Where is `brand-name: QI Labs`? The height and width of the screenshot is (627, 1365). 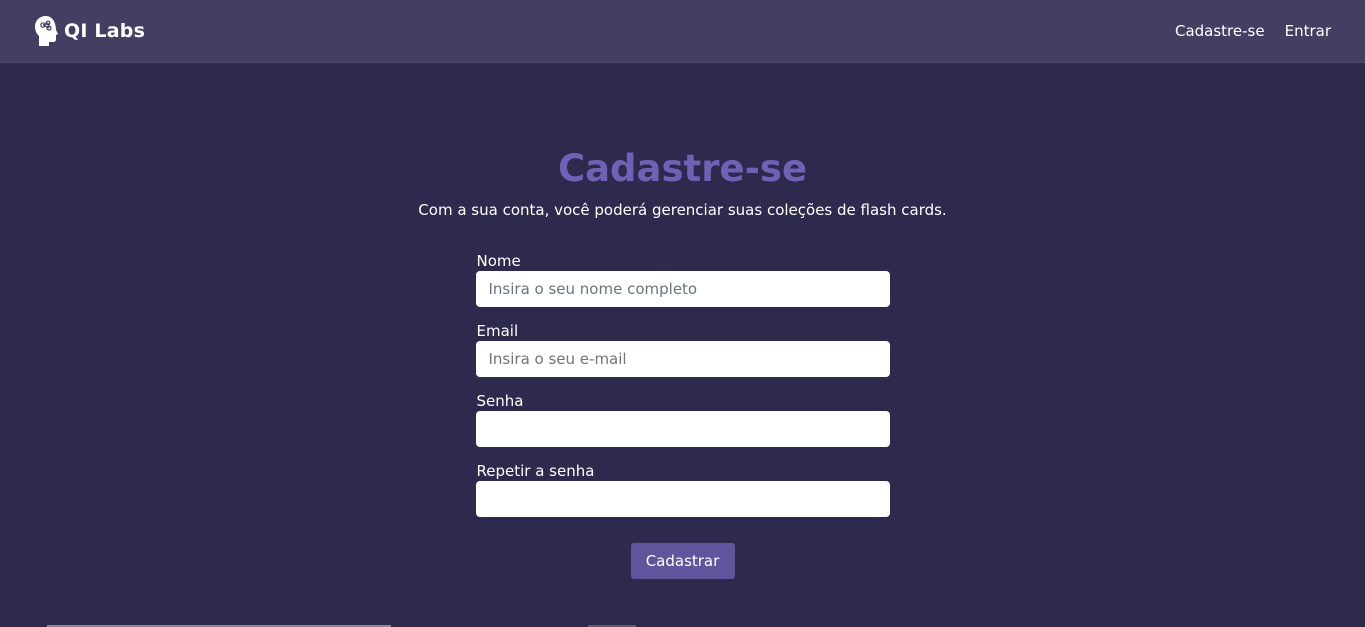
brand-name: QI Labs is located at coordinates (105, 31).